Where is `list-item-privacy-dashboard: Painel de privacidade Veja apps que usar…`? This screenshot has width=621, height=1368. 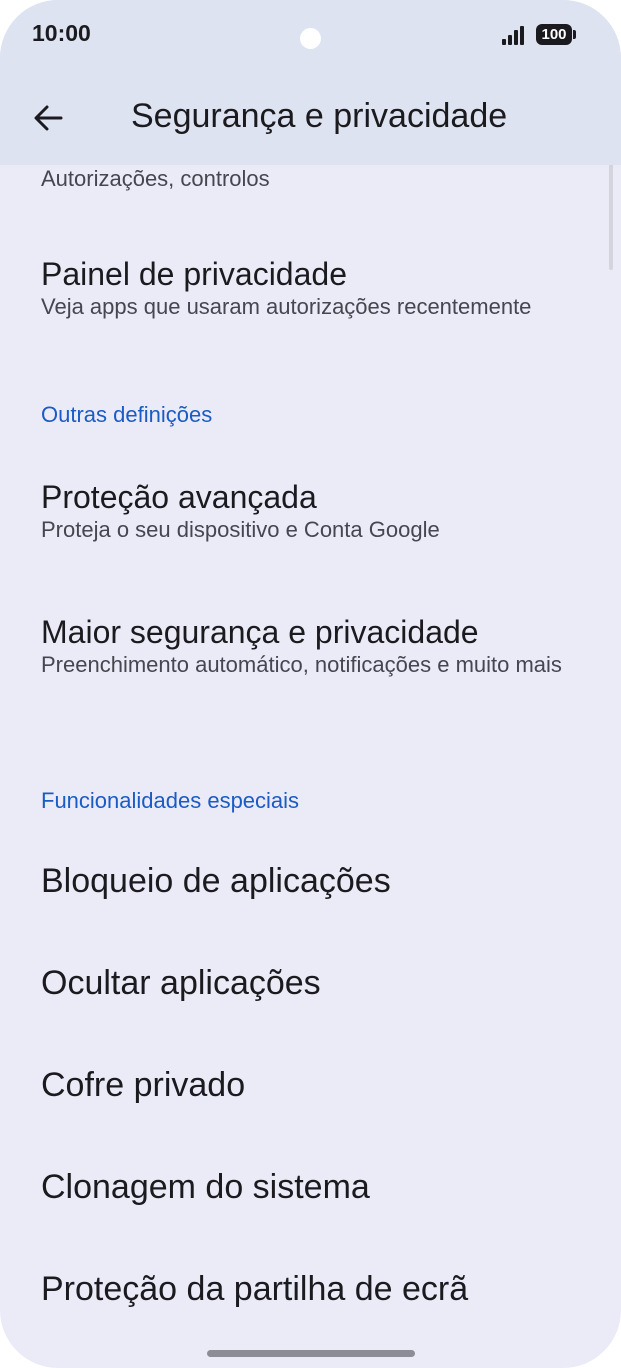 list-item-privacy-dashboard: Painel de privacidade Veja apps que usar… is located at coordinates (321, 288).